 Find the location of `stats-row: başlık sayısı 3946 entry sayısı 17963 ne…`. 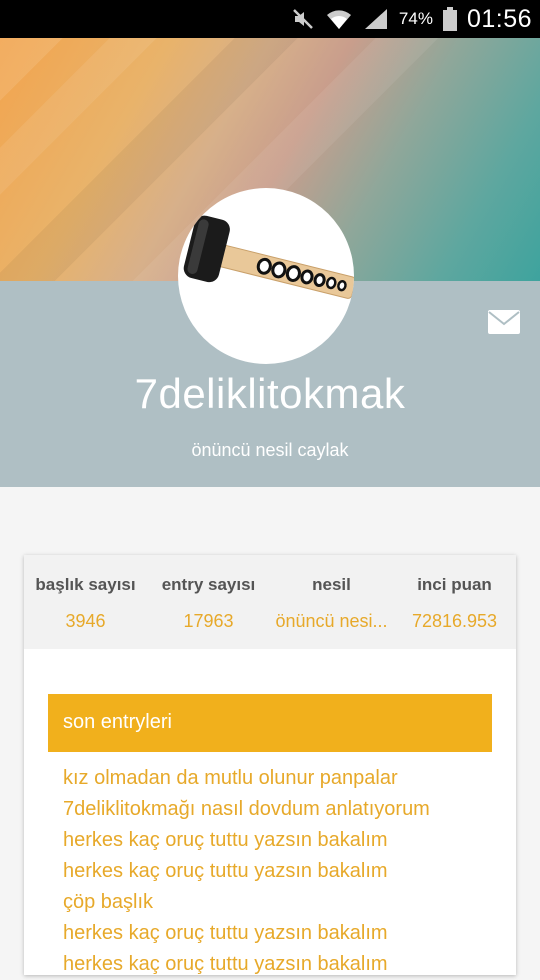

stats-row: başlık sayısı 3946 entry sayısı 17963 ne… is located at coordinates (270, 602).